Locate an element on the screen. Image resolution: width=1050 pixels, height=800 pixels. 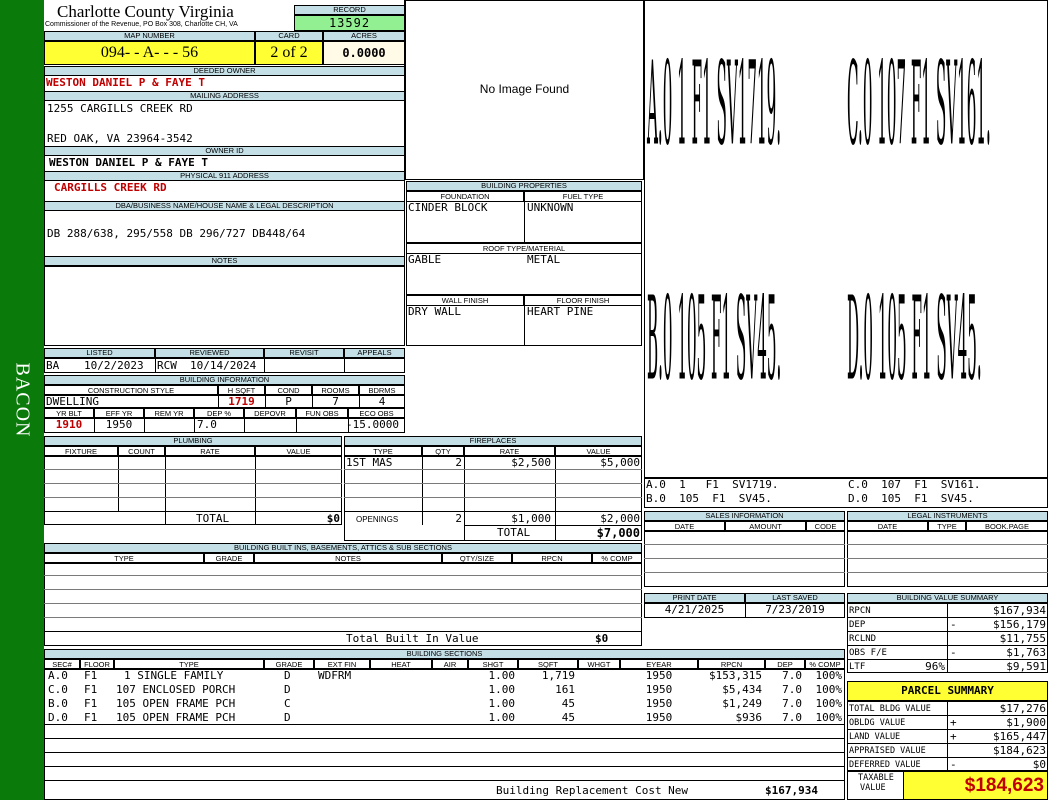
appeals-header: APPEALS is located at coordinates (374, 353).